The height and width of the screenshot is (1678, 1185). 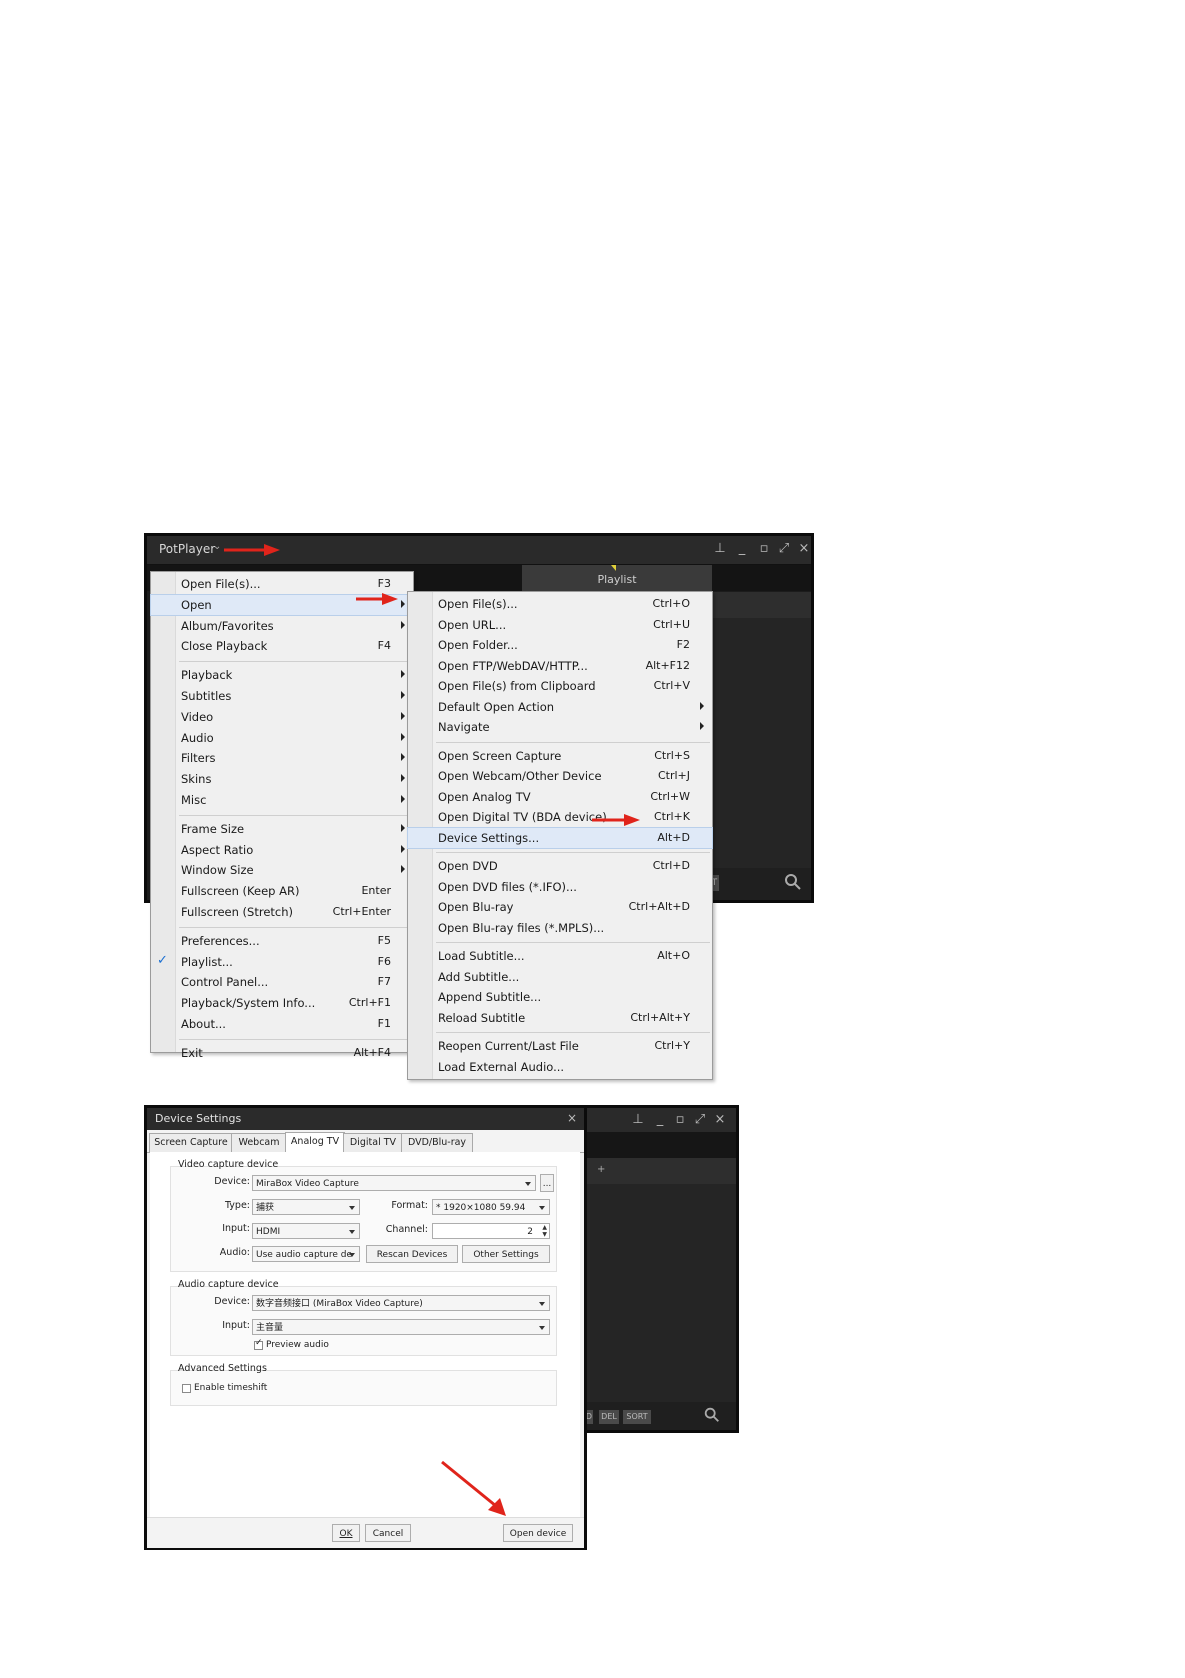 What do you see at coordinates (491, 1207) in the screenshot?
I see `format-select: * 1920×1080 59.94` at bounding box center [491, 1207].